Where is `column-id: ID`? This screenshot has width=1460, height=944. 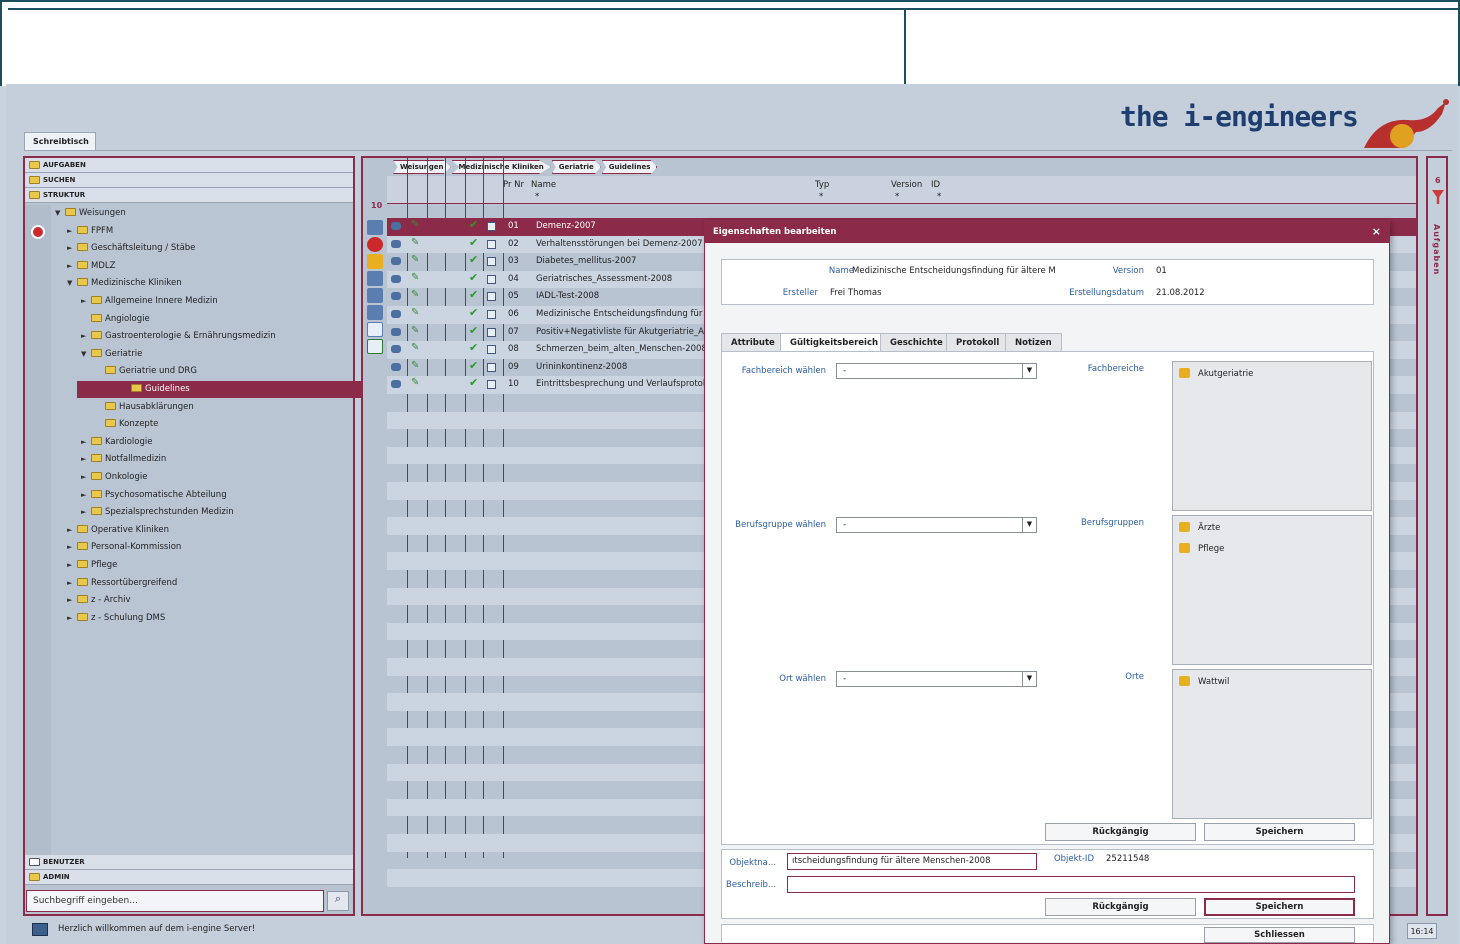
column-id: ID is located at coordinates (935, 185).